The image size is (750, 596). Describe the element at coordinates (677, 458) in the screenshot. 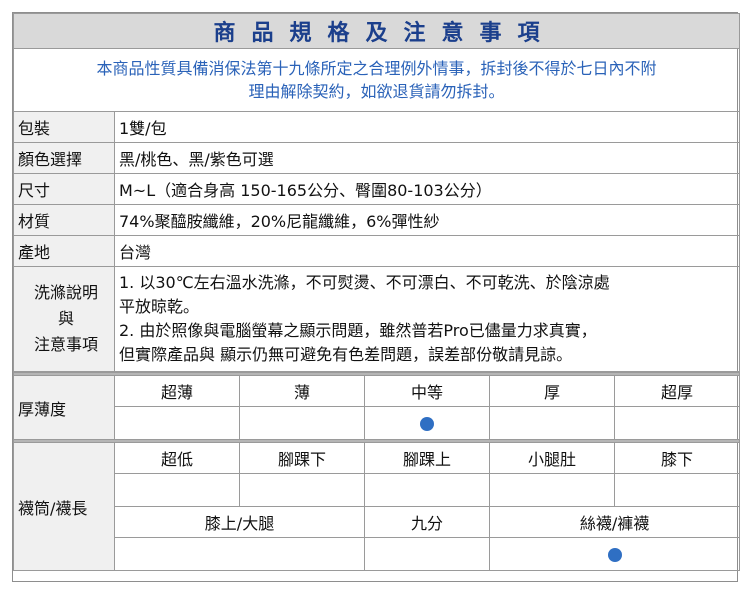

I see `length-option: 膝下` at that location.